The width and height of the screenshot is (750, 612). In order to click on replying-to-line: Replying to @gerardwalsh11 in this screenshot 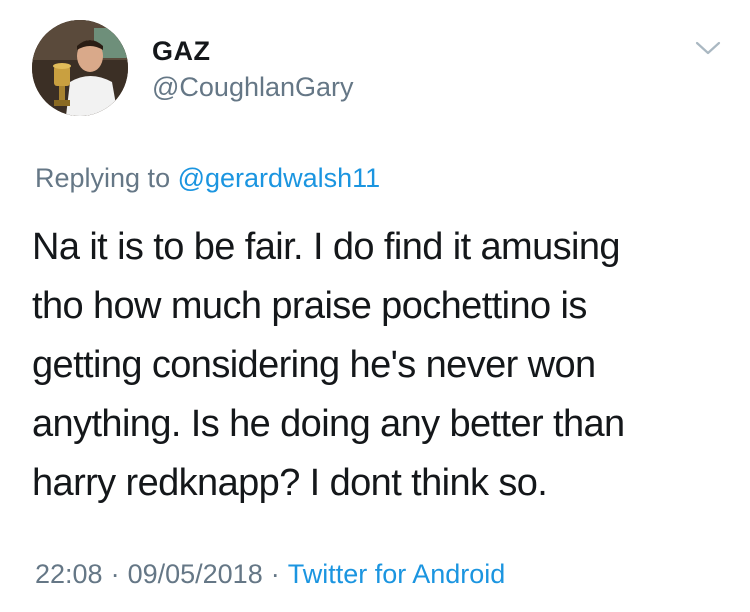, I will do `click(207, 178)`.